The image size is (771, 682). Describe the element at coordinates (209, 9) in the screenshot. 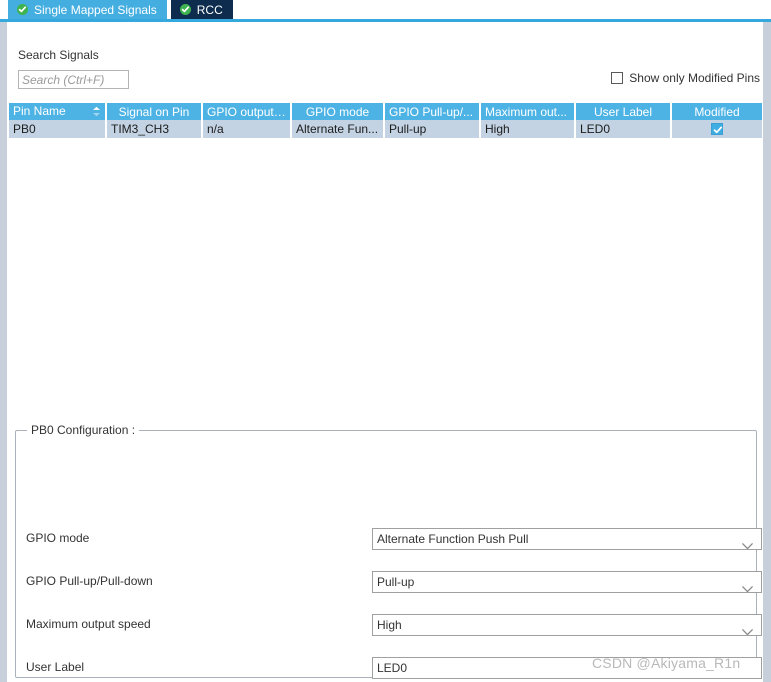

I see `tab-label: RCC` at that location.